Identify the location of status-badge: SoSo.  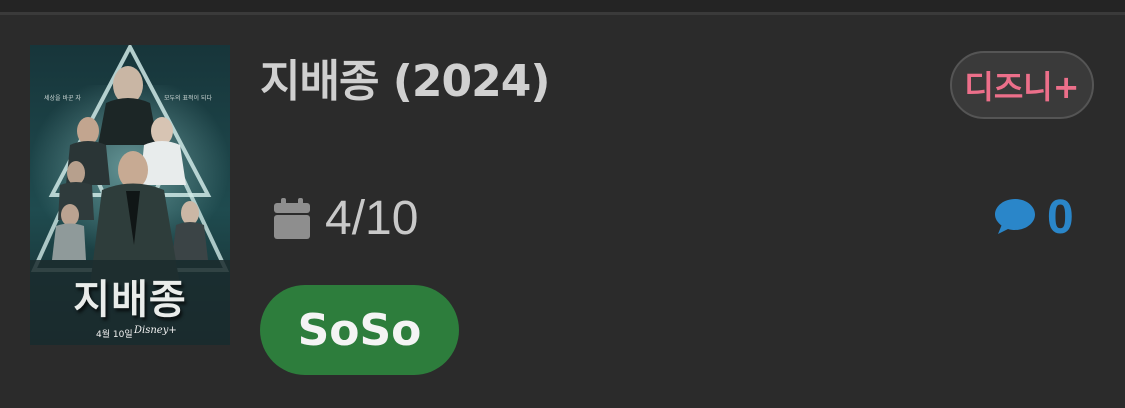
(359, 330).